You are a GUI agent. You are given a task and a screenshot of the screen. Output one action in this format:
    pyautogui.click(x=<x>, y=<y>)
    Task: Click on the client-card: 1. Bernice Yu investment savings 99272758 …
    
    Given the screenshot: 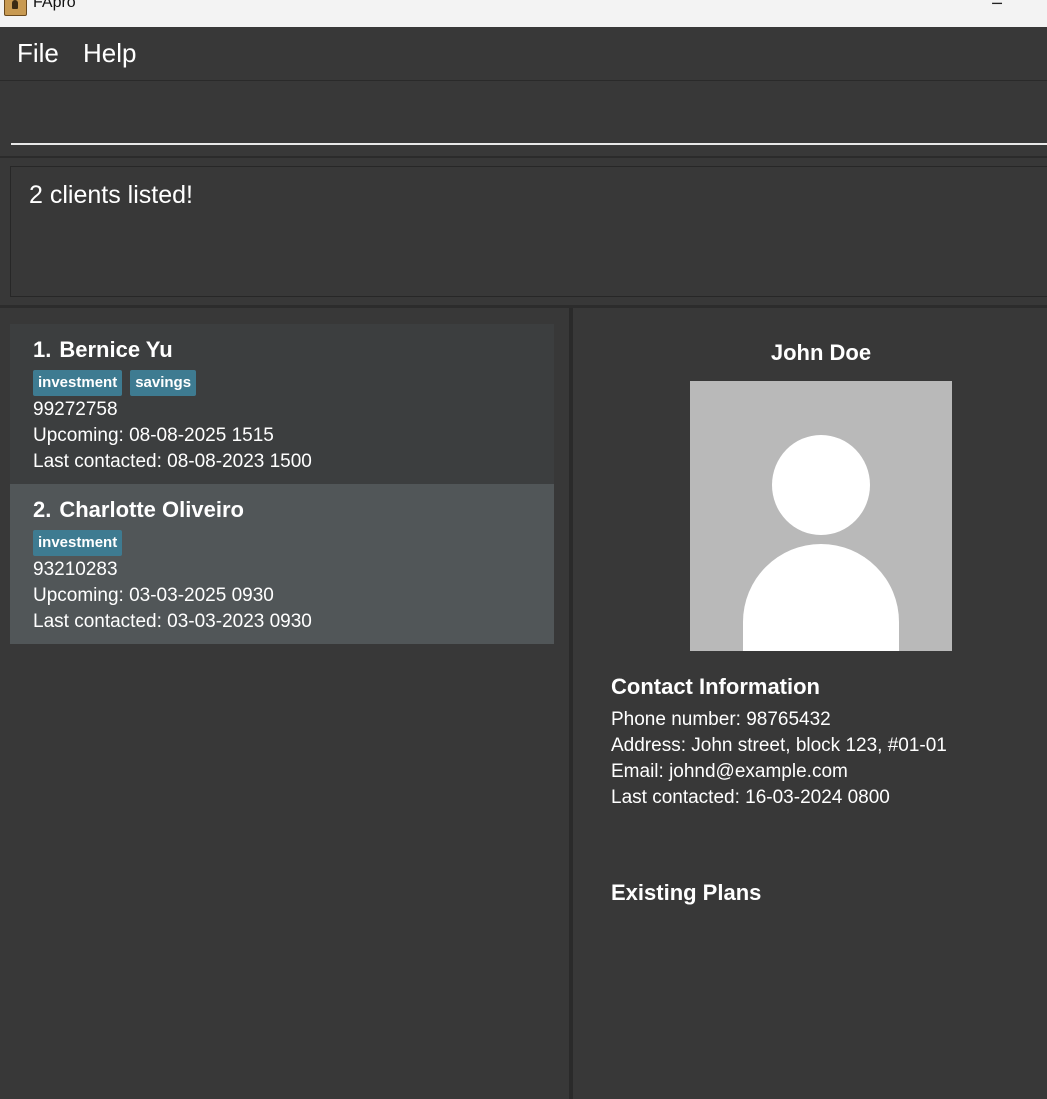 What is the action you would take?
    pyautogui.click(x=282, y=404)
    